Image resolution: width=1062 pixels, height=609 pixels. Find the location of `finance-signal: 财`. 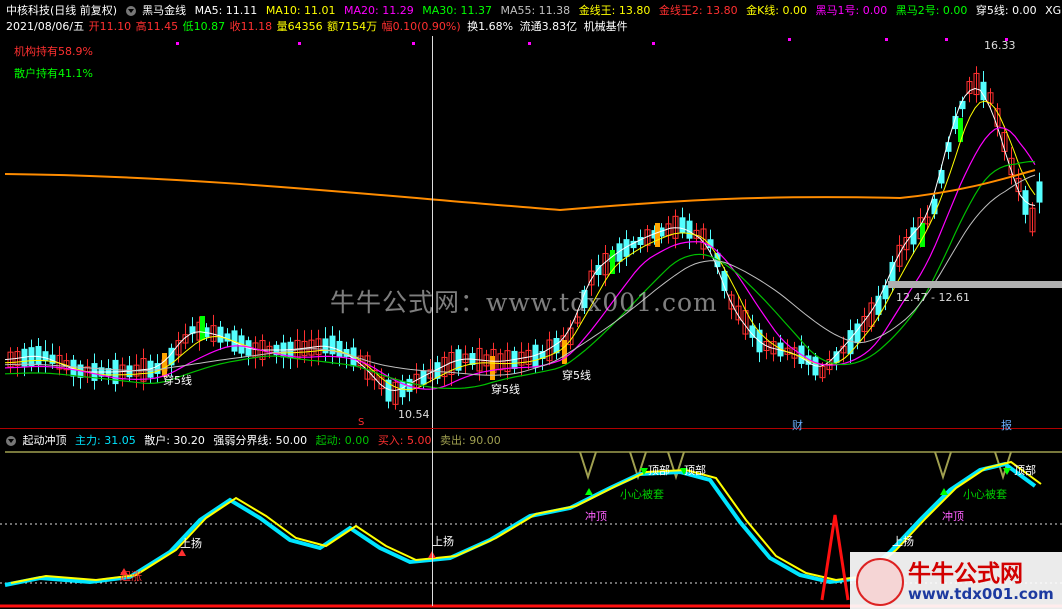

finance-signal: 财 is located at coordinates (797, 425).